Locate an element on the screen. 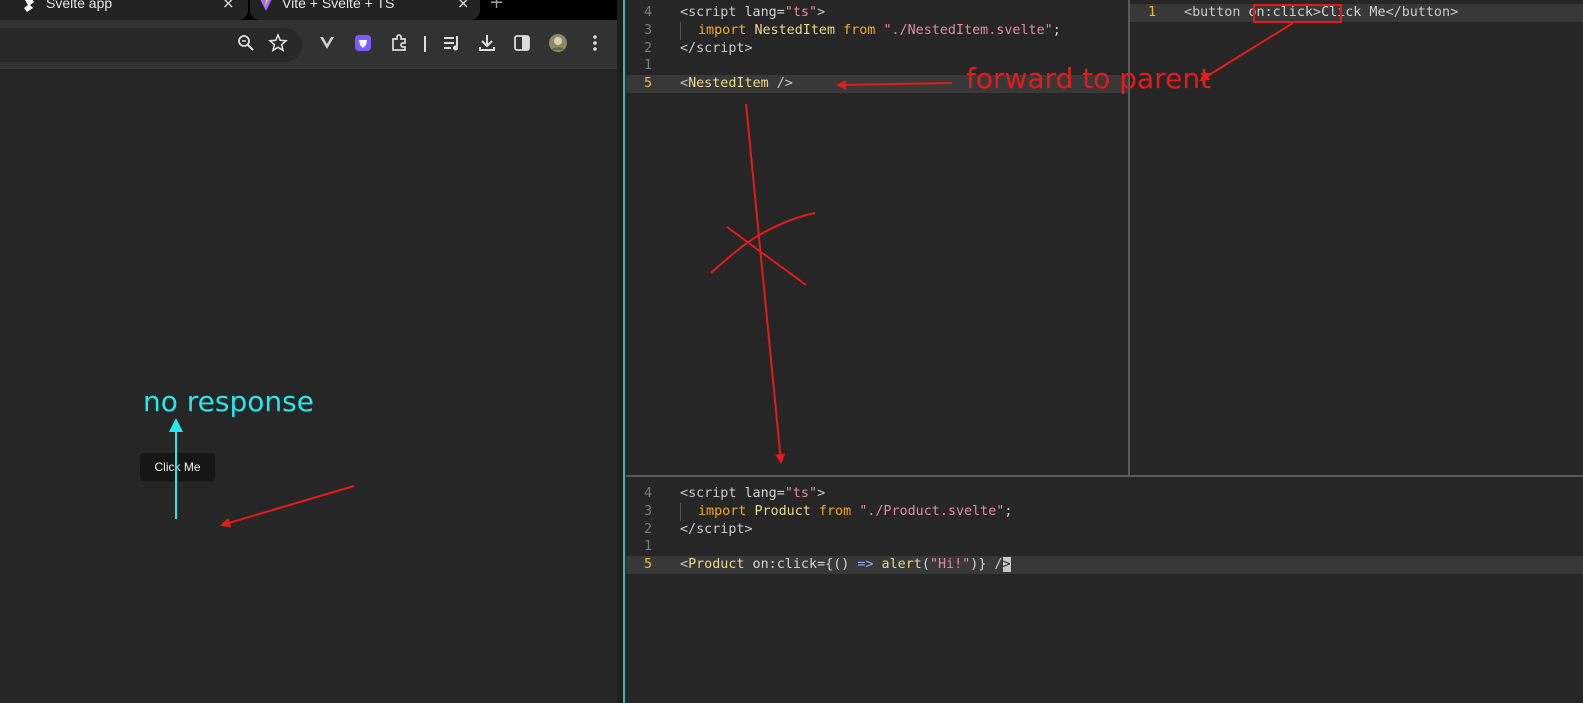  tab-vite-svelte-ts: Vite + Svelte + TS × is located at coordinates (365, 10).